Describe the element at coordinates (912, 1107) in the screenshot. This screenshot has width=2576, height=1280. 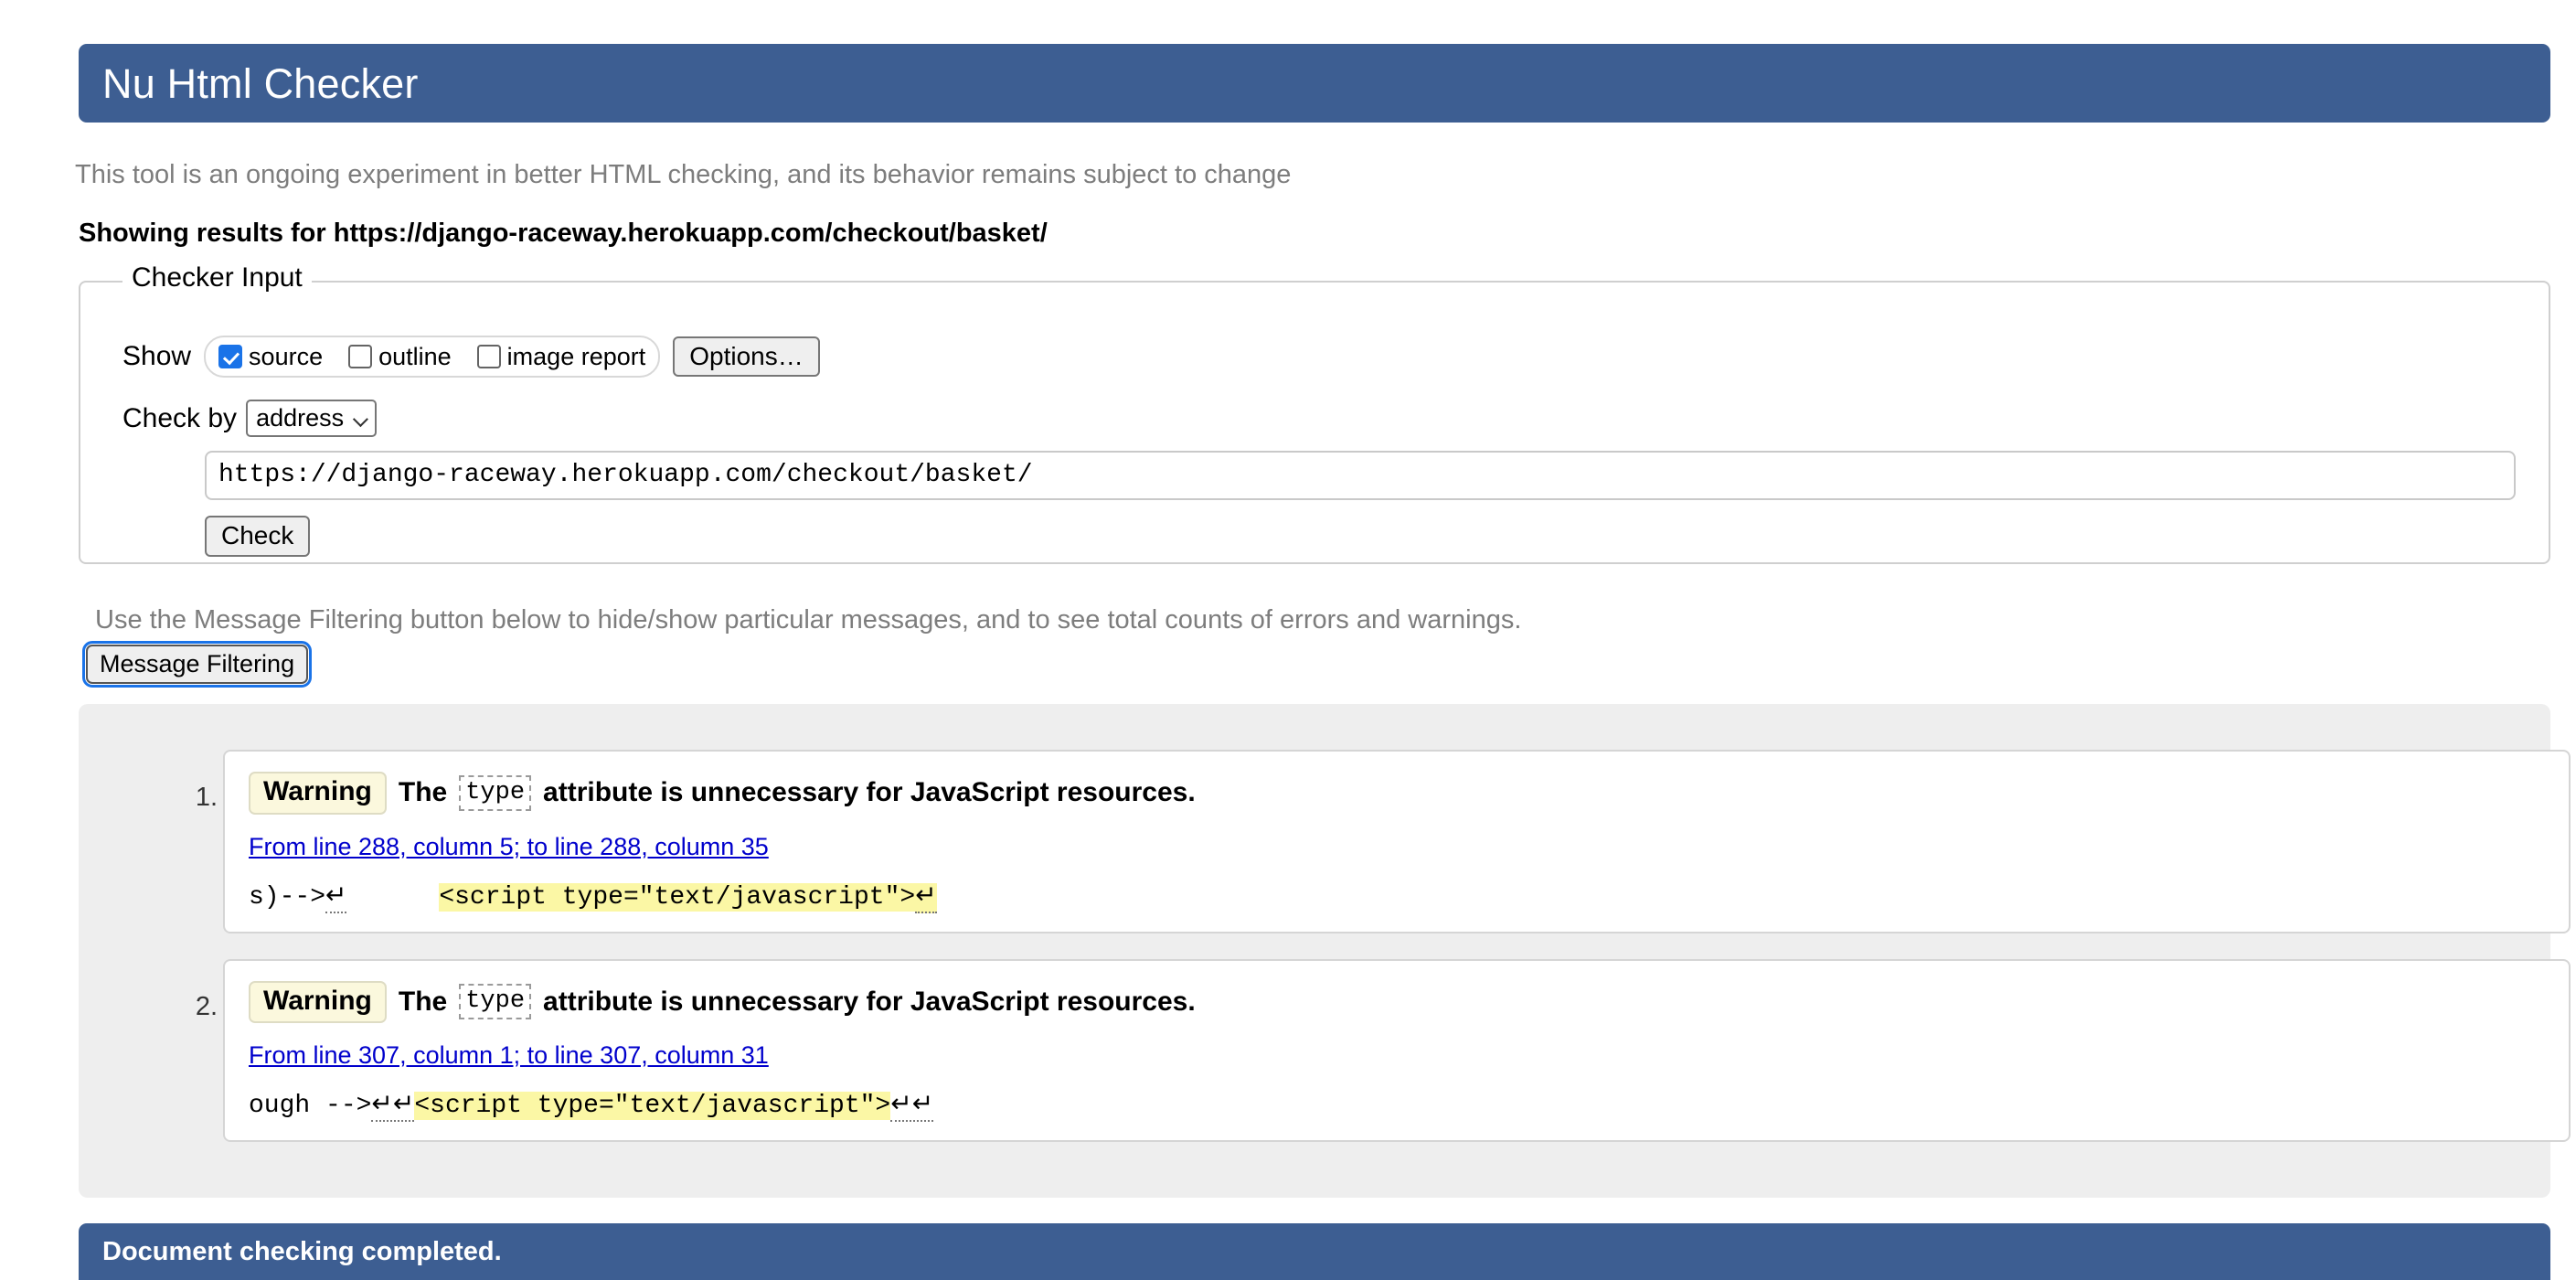
I see `extract-suffix-crlf-icon: ↵↵` at that location.